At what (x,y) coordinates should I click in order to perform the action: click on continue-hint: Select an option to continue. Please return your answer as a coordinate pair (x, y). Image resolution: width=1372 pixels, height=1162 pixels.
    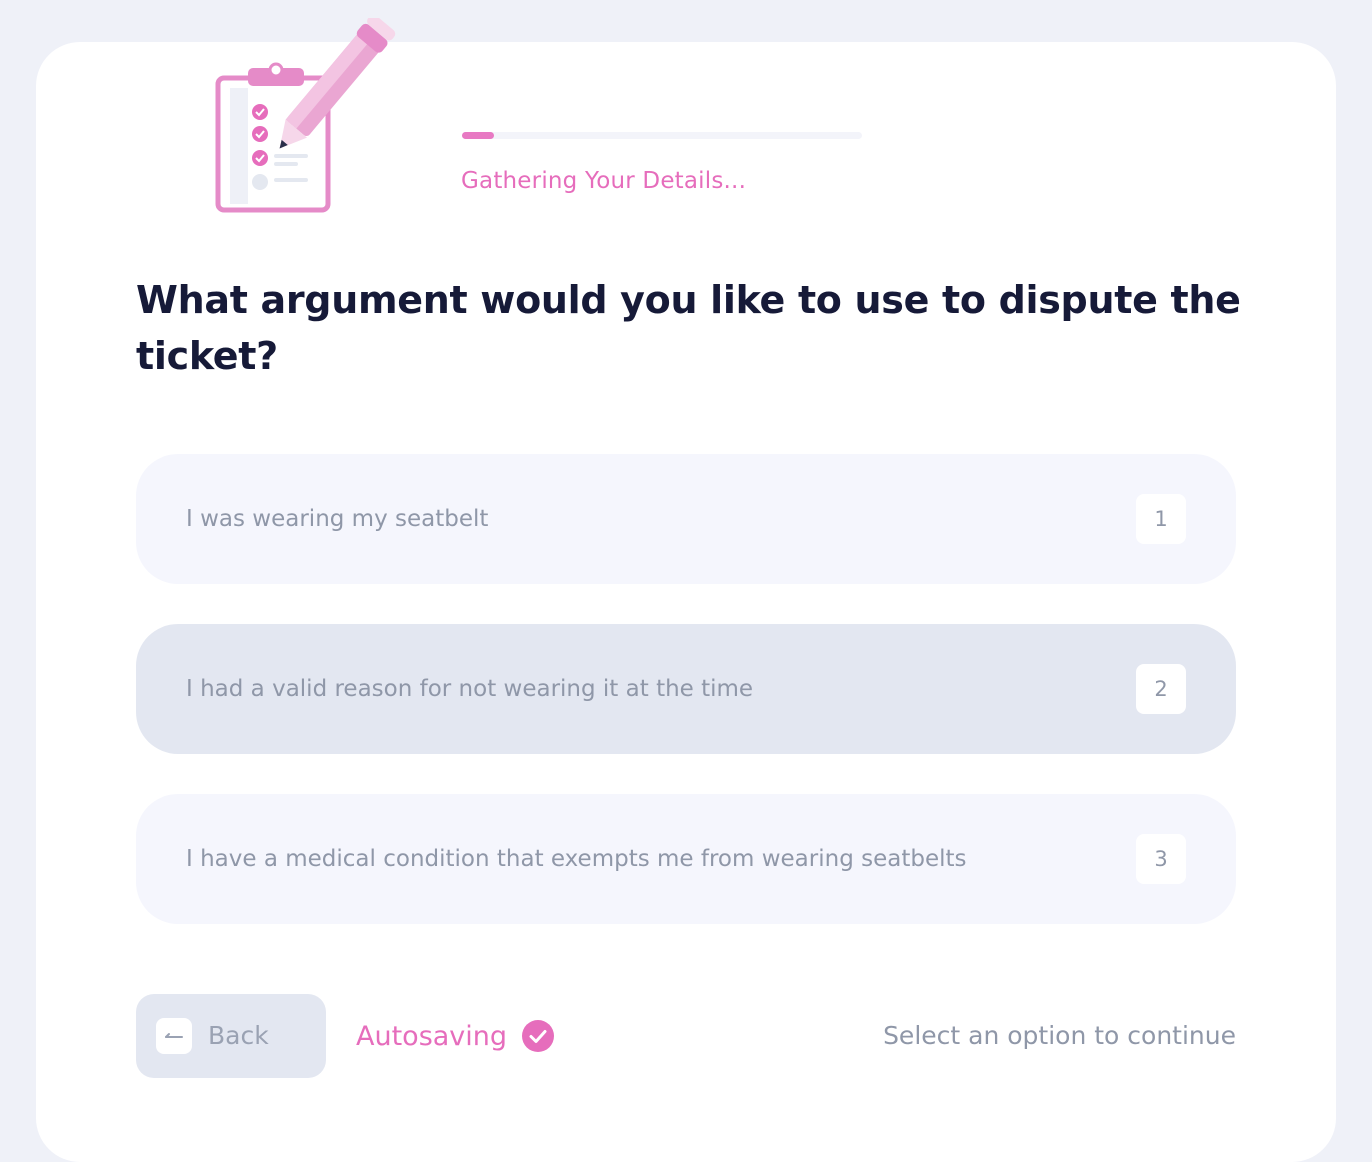
    Looking at the image, I should click on (1059, 1035).